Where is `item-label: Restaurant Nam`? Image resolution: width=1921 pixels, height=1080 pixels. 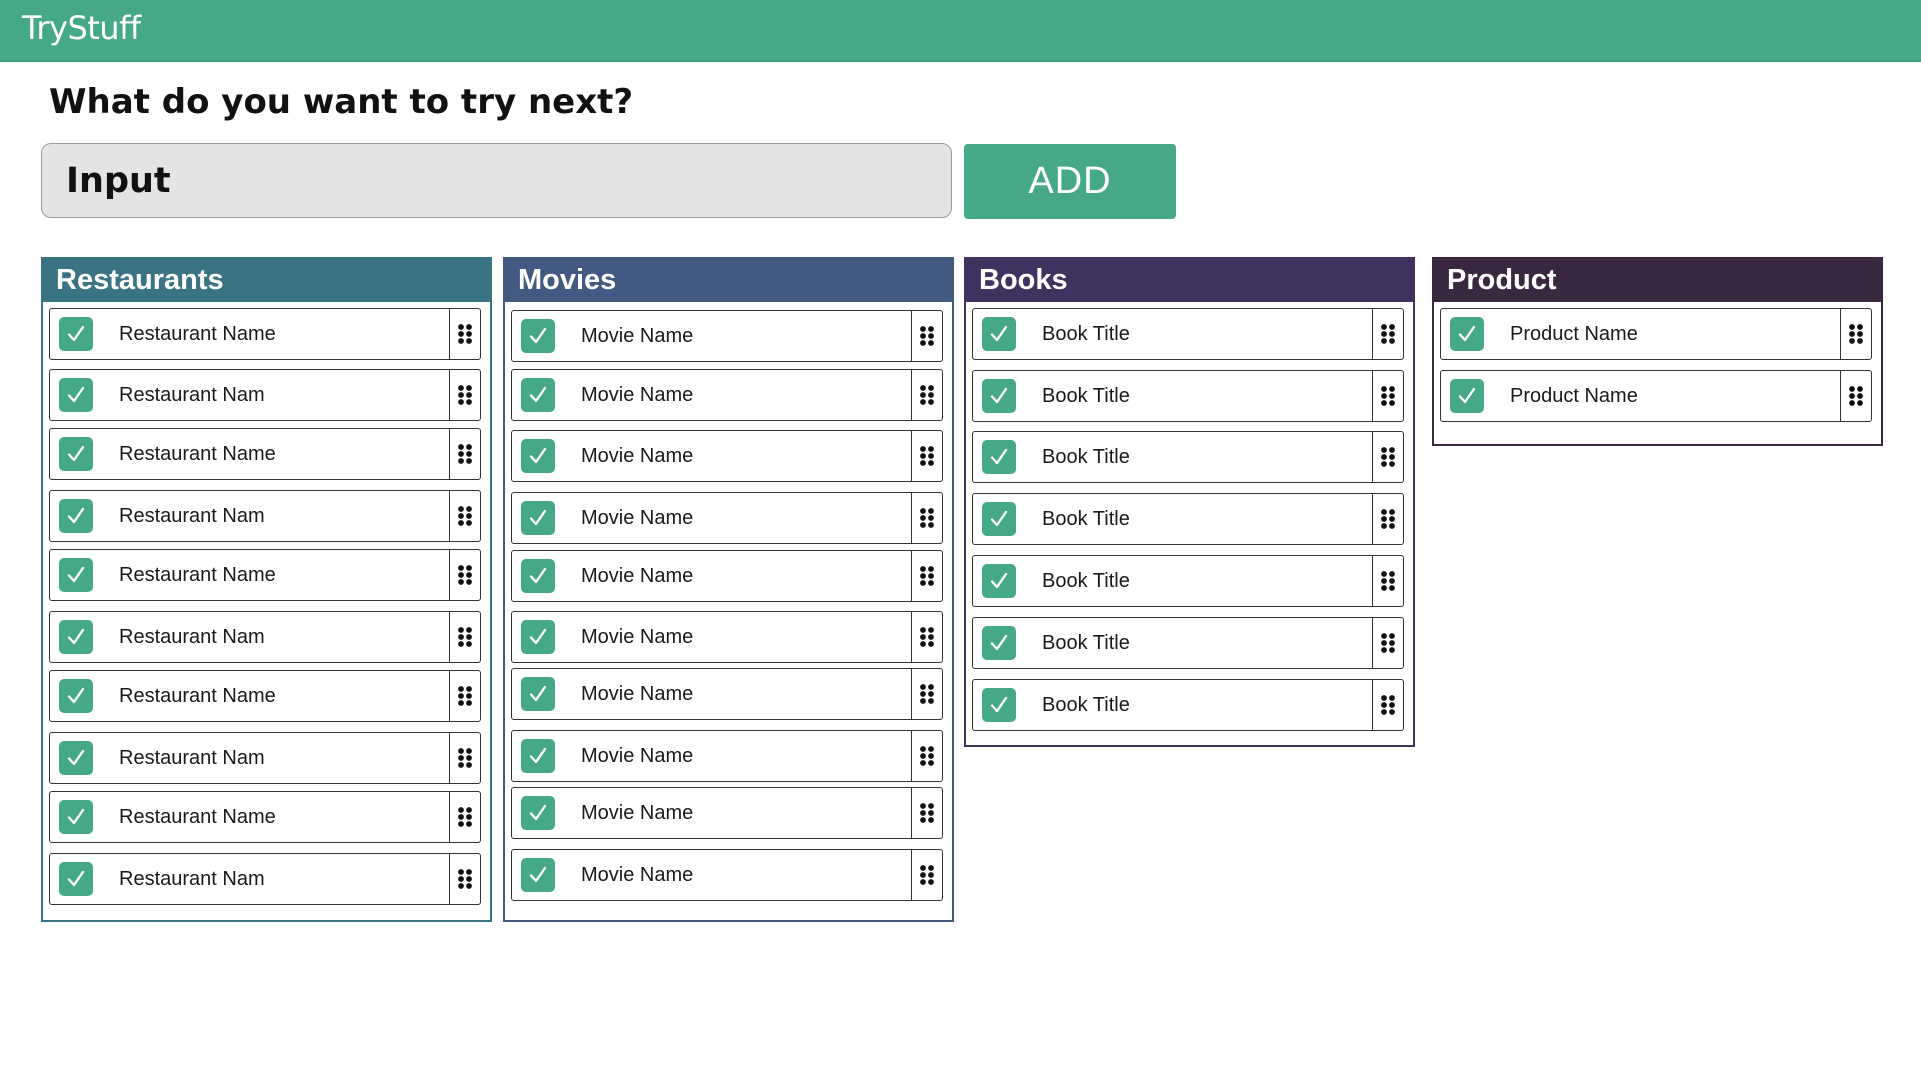 item-label: Restaurant Nam is located at coordinates (192, 757).